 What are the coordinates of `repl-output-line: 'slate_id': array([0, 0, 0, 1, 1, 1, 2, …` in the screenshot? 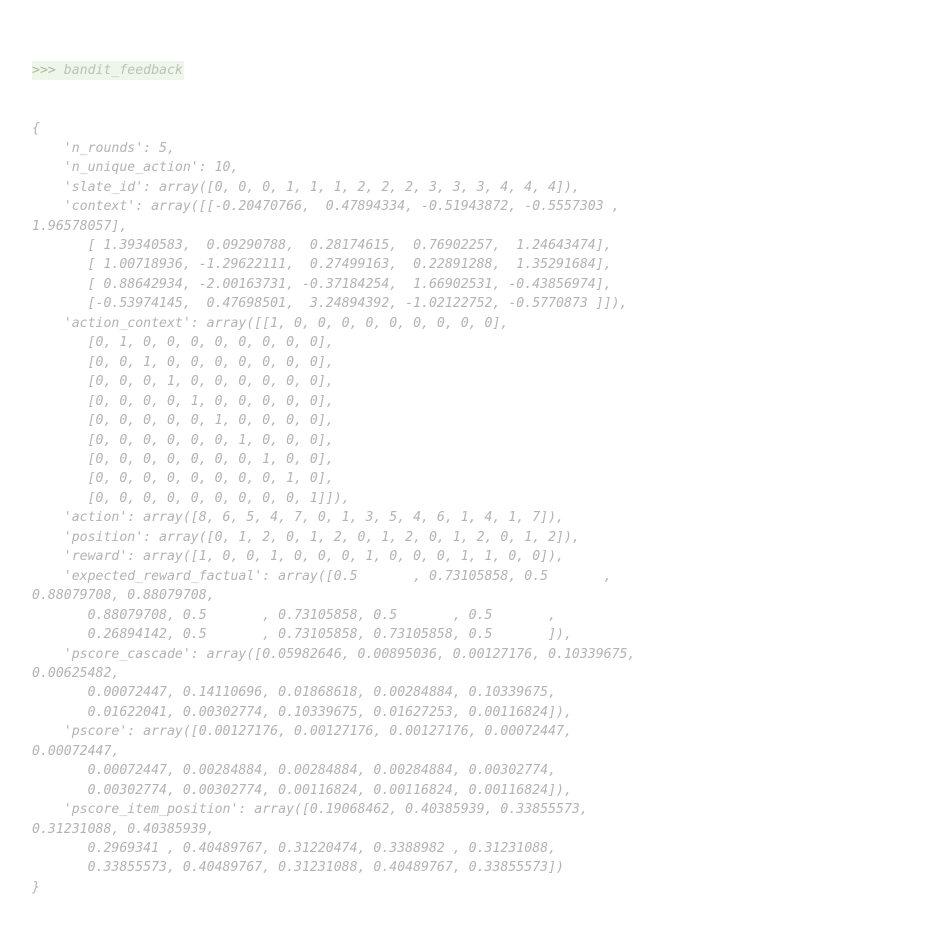 It's located at (306, 187).